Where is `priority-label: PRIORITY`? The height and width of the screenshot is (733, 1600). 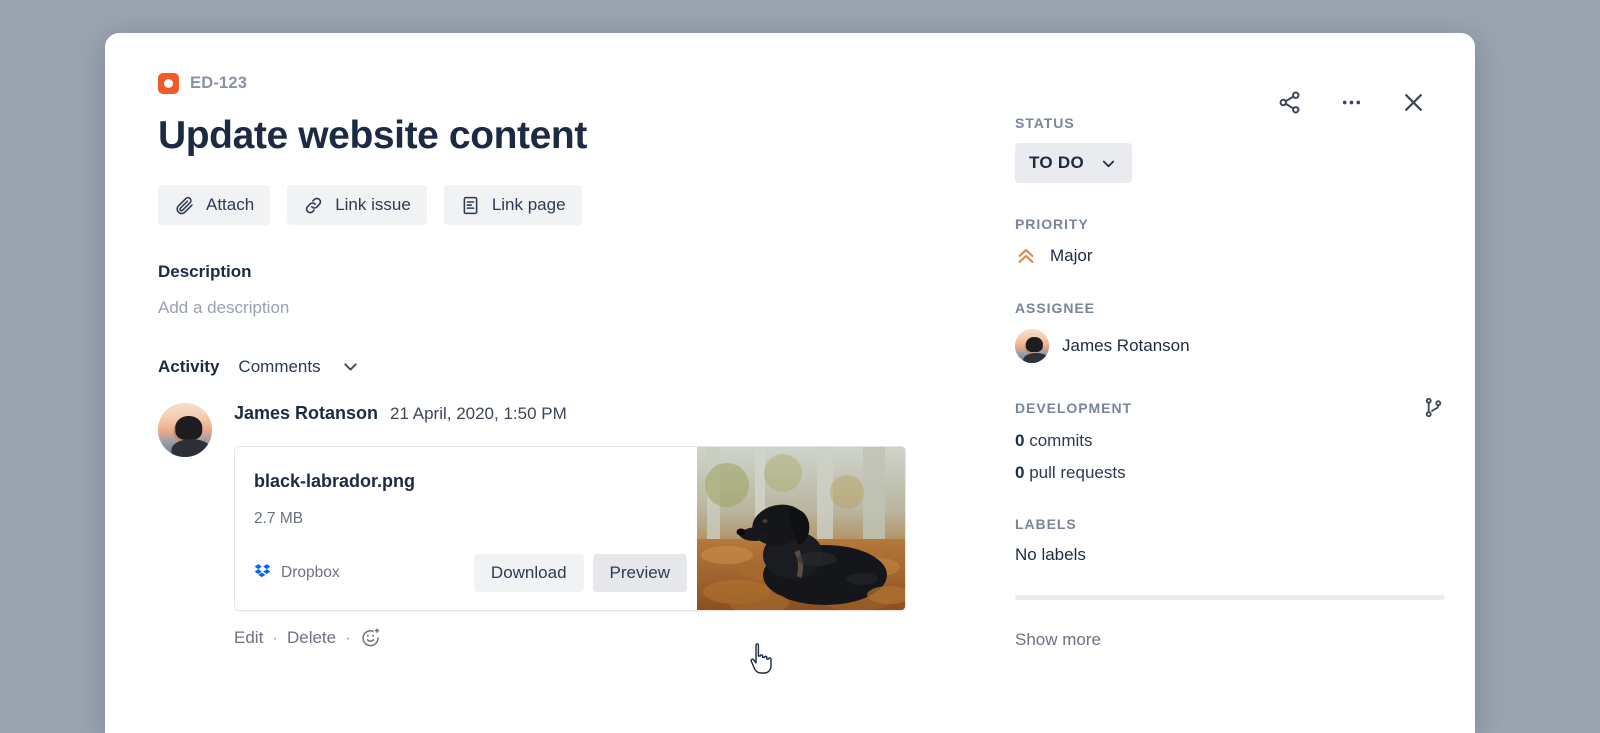 priority-label: PRIORITY is located at coordinates (1052, 224).